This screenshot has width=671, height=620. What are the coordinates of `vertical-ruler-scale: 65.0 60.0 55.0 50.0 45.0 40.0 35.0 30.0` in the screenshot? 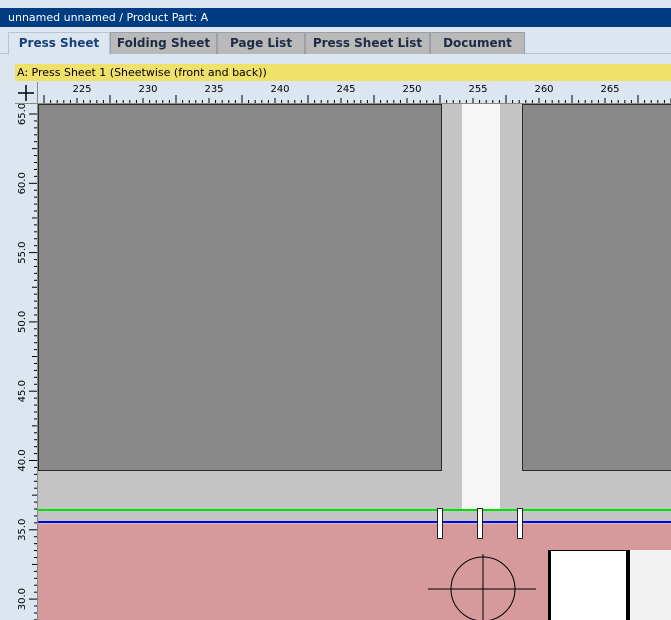 It's located at (27, 362).